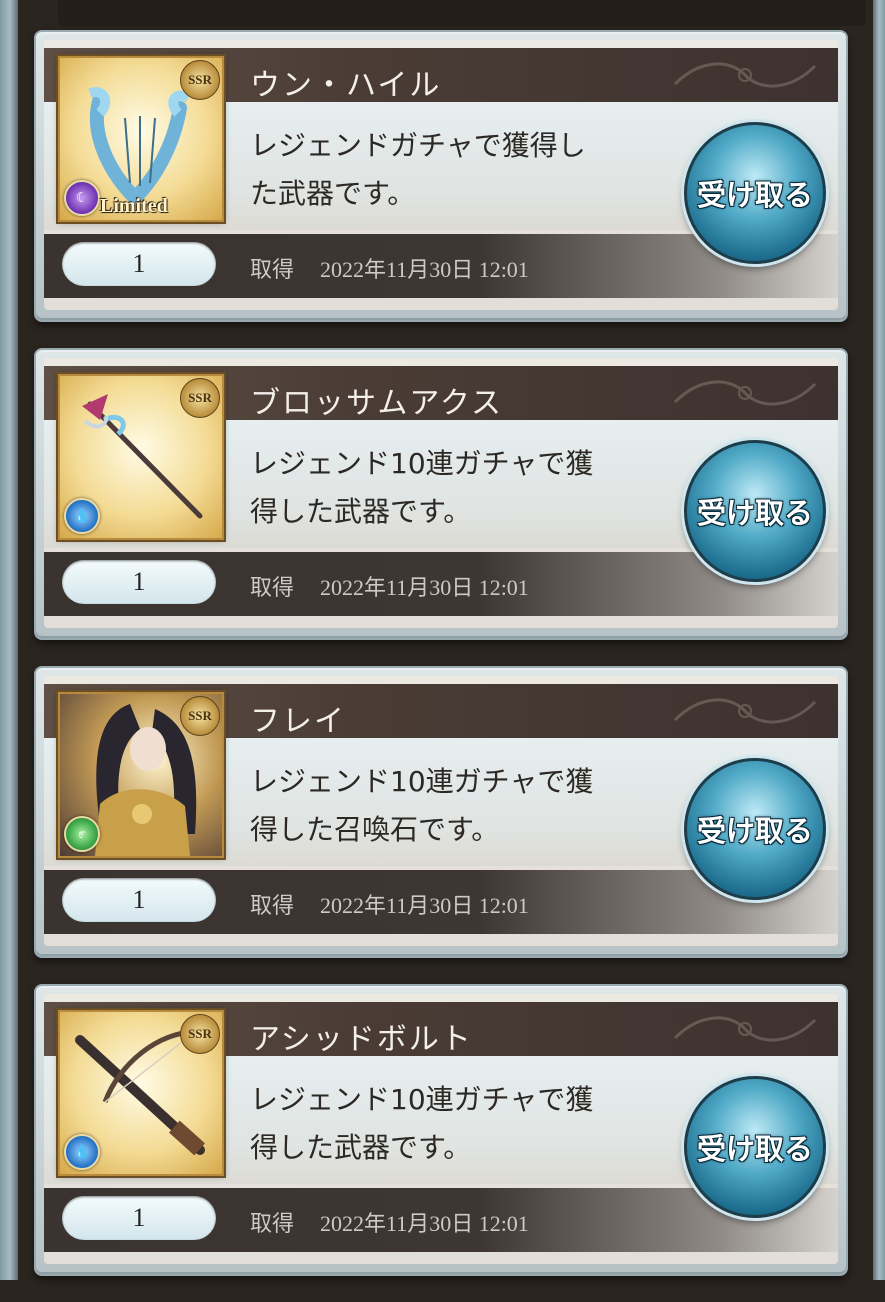 The width and height of the screenshot is (885, 1302). I want to click on item-thumbnail: SSR ☾ Limited, so click(141, 139).